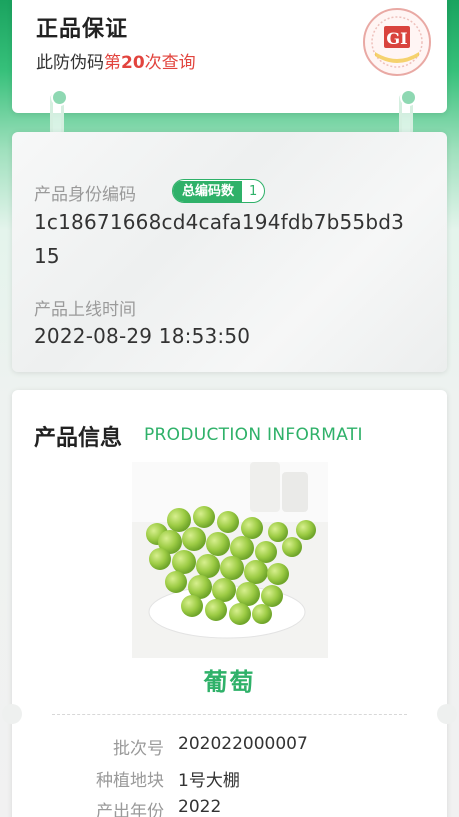 The height and width of the screenshot is (817, 459). What do you see at coordinates (78, 438) in the screenshot?
I see `section-title: 产品信息` at bounding box center [78, 438].